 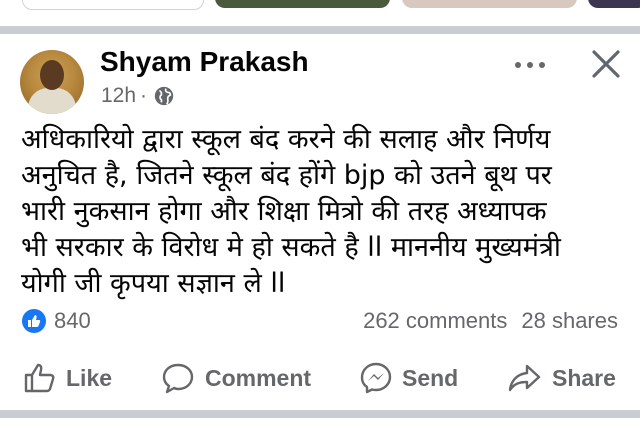 I want to click on comment-button: Comment, so click(x=236, y=378).